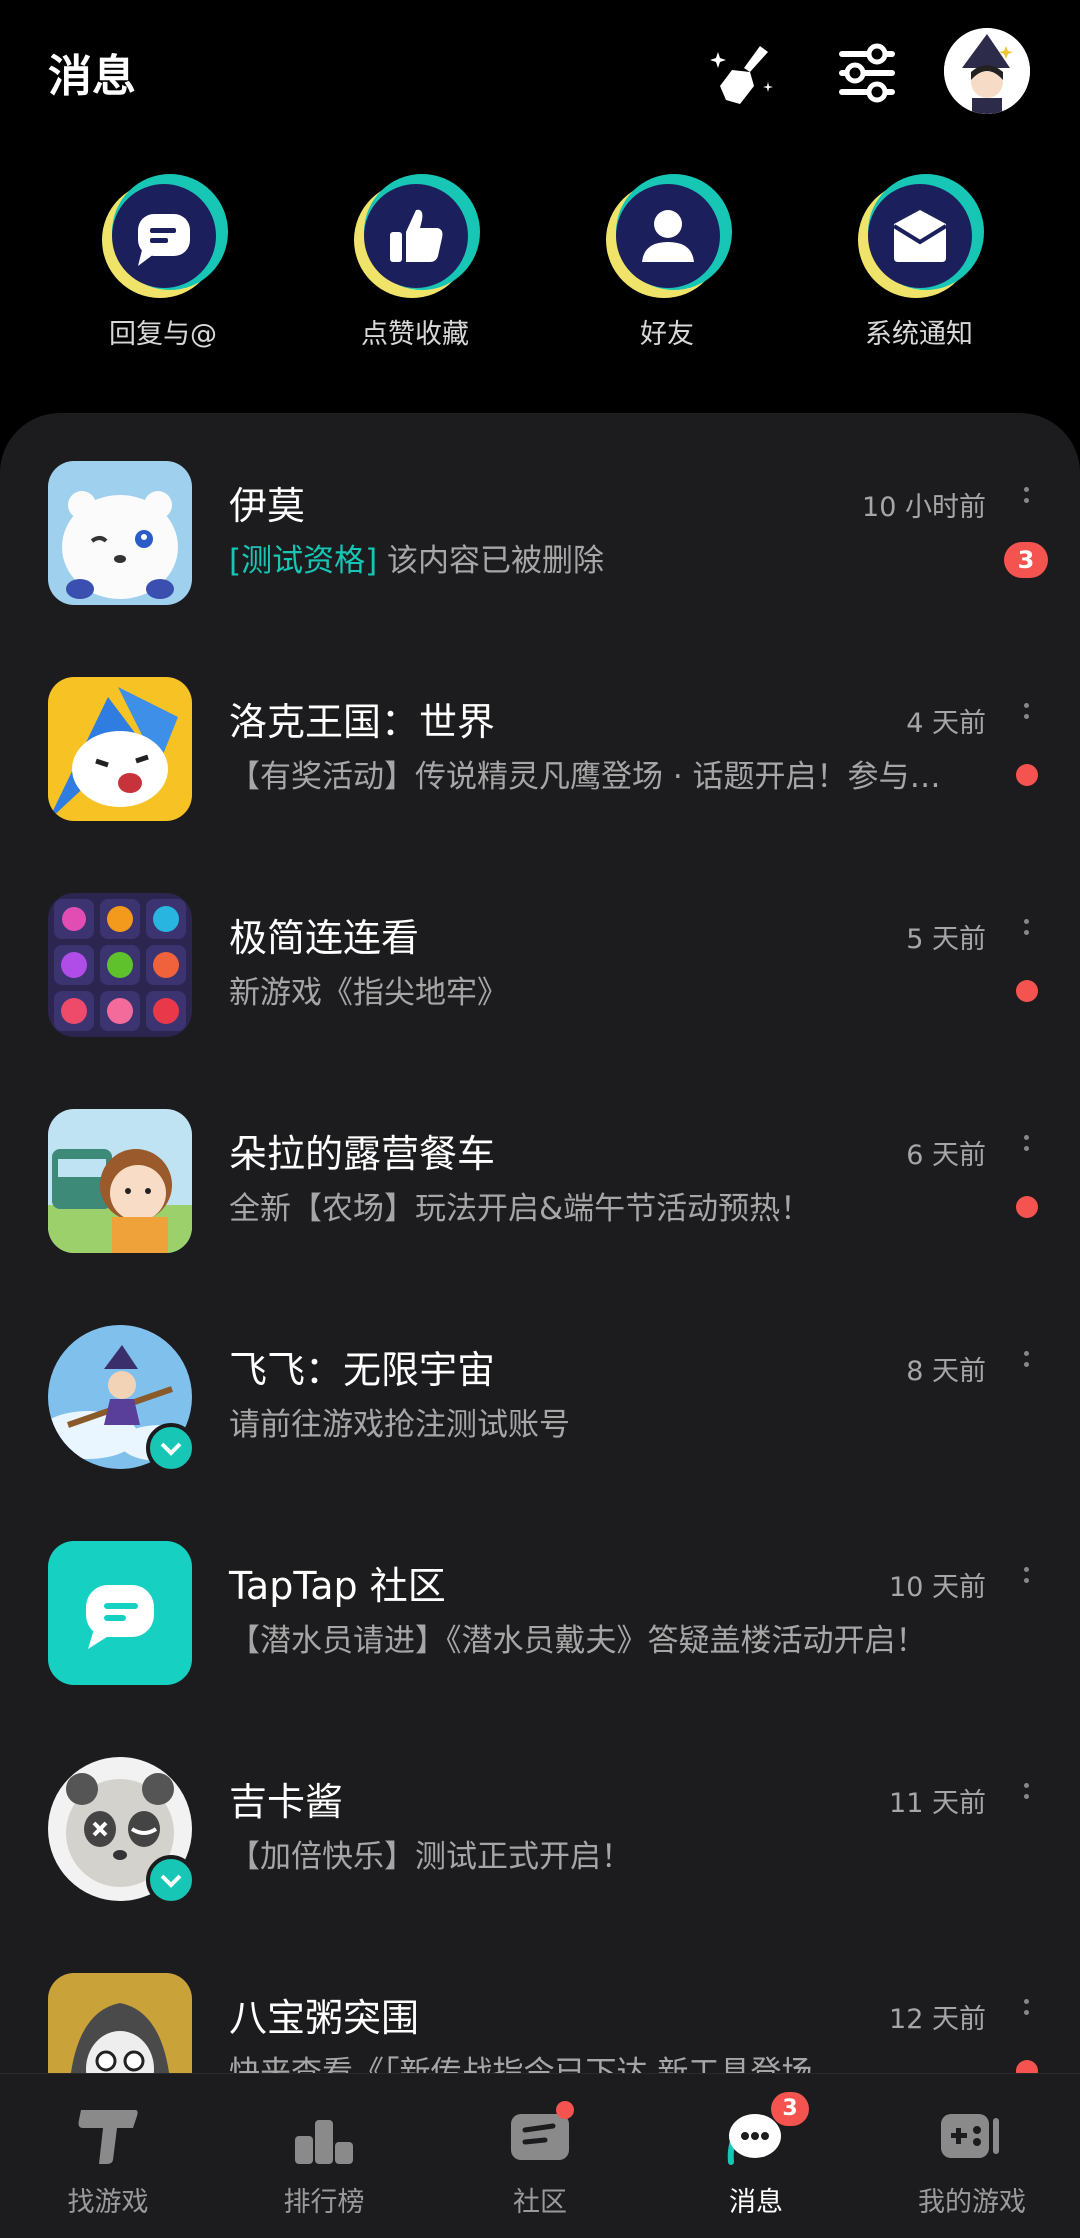 This screenshot has height=2238, width=1080. I want to click on message-time: 12 天前, so click(937, 2019).